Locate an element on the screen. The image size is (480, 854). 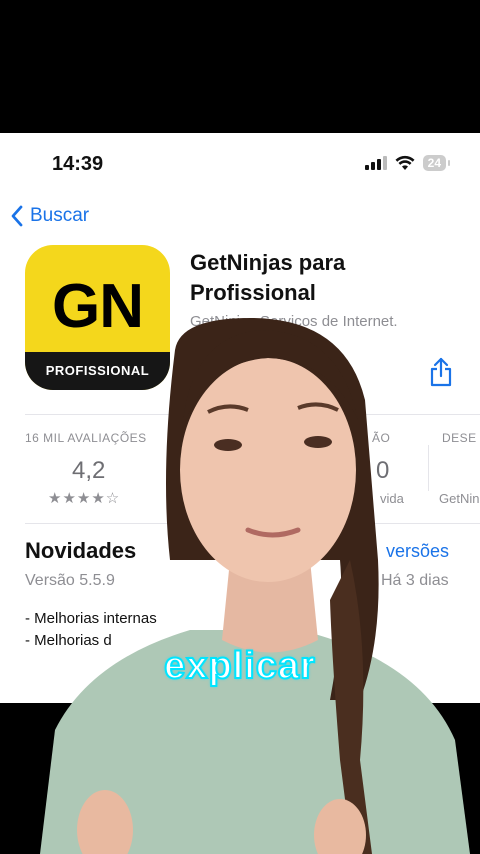
status-bar-icons: 24 is located at coordinates (407, 163).